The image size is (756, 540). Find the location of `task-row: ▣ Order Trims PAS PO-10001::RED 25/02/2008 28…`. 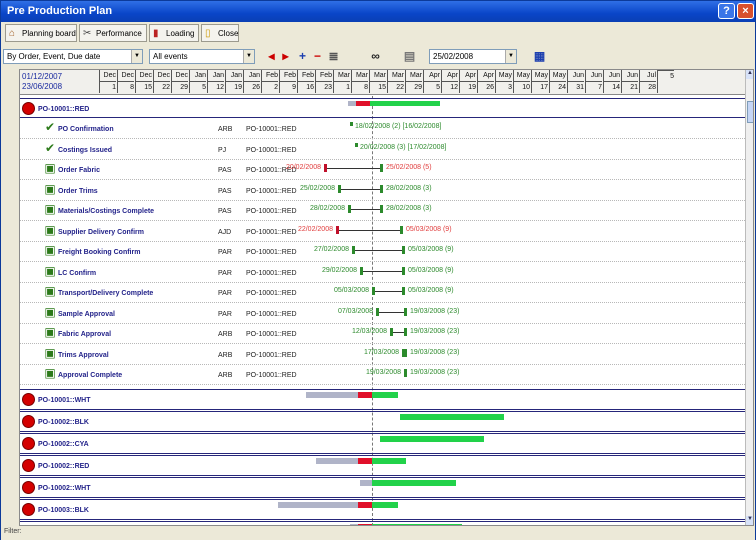

task-row: ▣ Order Trims PAS PO-10001::RED 25/02/2008 28… is located at coordinates (382, 191).